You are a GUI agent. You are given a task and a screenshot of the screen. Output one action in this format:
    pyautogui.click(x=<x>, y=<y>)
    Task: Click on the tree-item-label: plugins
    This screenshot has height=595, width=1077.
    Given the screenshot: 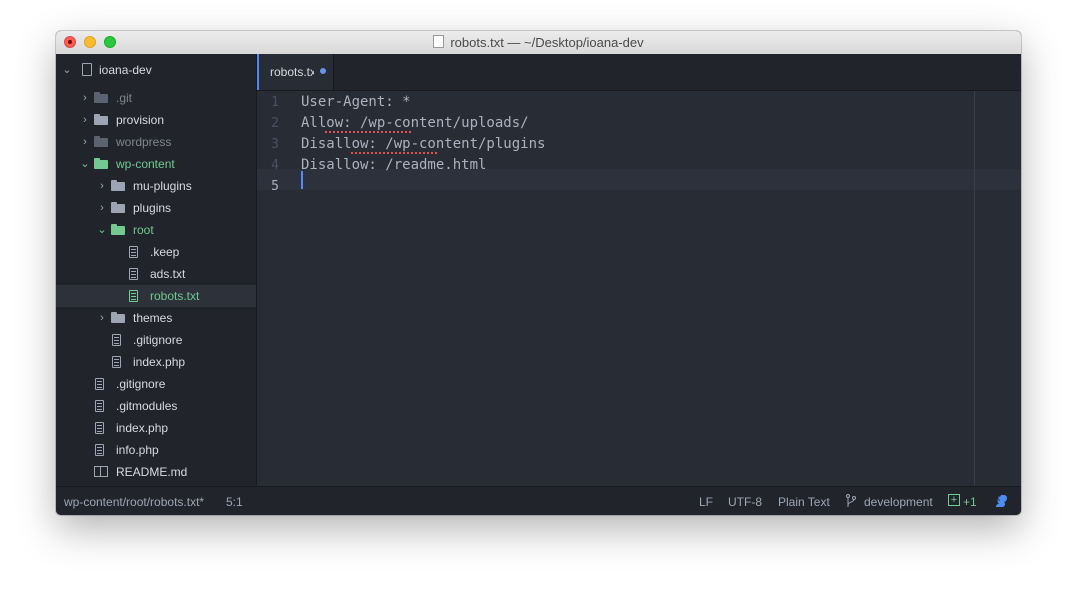 What is the action you would take?
    pyautogui.click(x=152, y=208)
    